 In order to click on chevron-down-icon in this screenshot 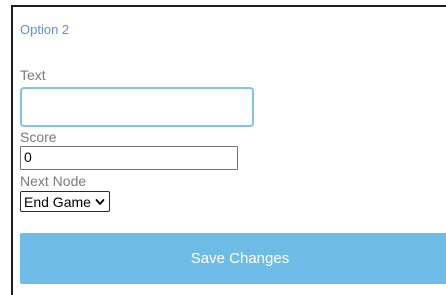, I will do `click(100, 201)`.